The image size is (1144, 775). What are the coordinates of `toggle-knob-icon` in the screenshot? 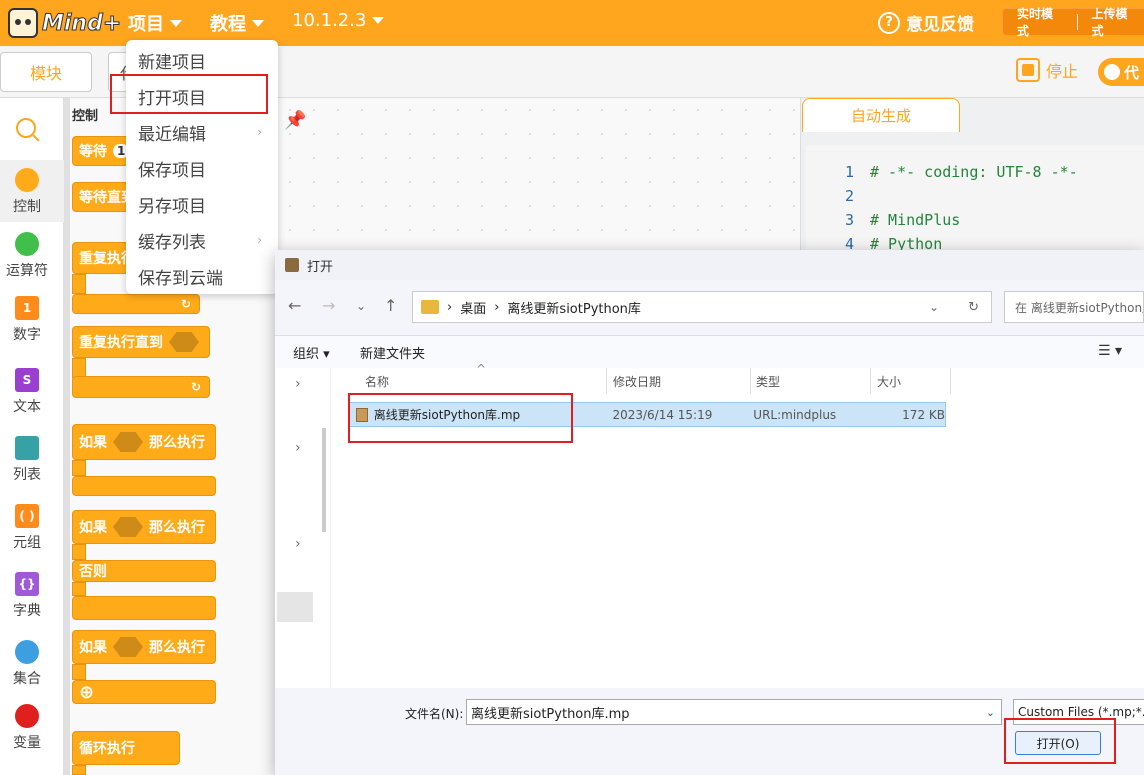 It's located at (1112, 72).